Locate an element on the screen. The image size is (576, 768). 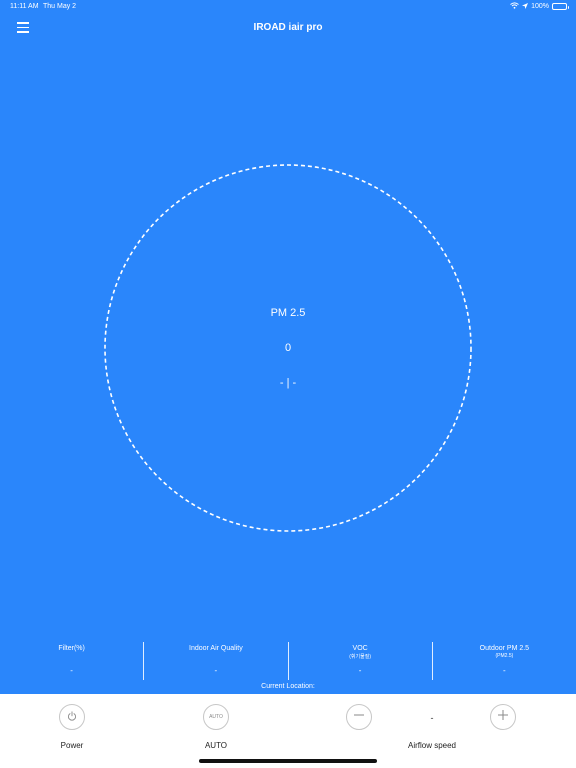
power-button is located at coordinates (72, 717).